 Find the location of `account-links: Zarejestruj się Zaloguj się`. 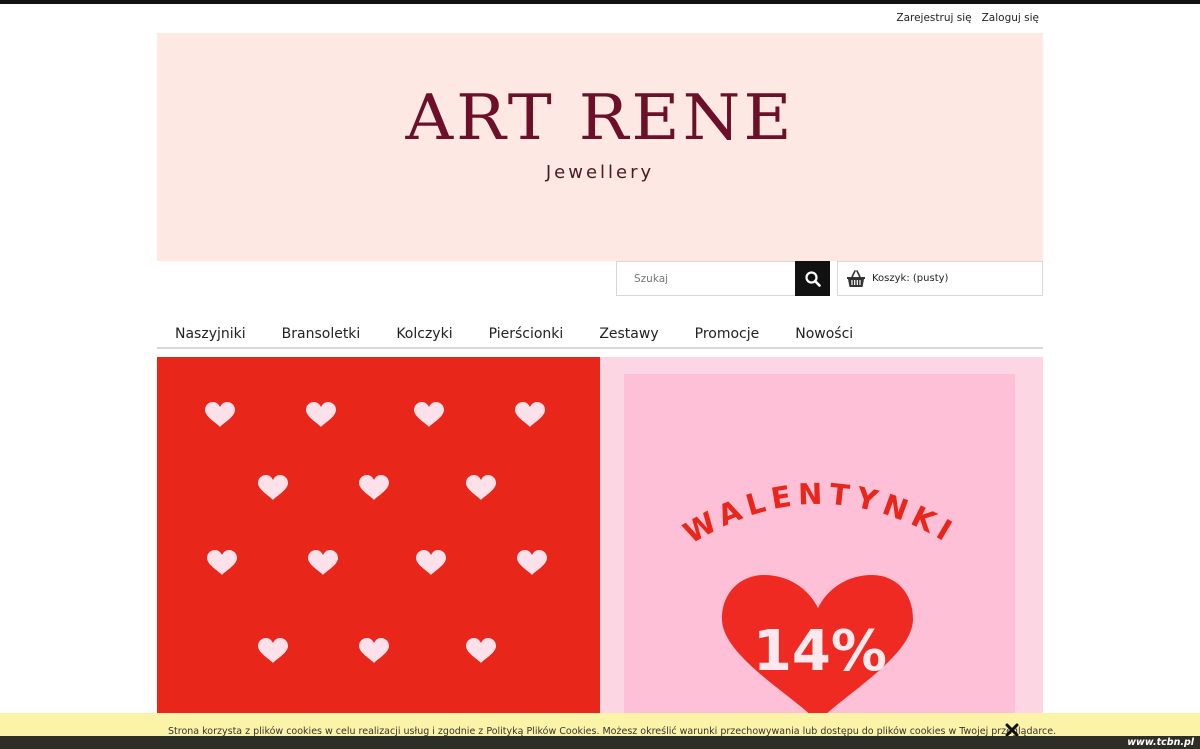

account-links: Zarejestruj się Zaloguj się is located at coordinates (967, 18).